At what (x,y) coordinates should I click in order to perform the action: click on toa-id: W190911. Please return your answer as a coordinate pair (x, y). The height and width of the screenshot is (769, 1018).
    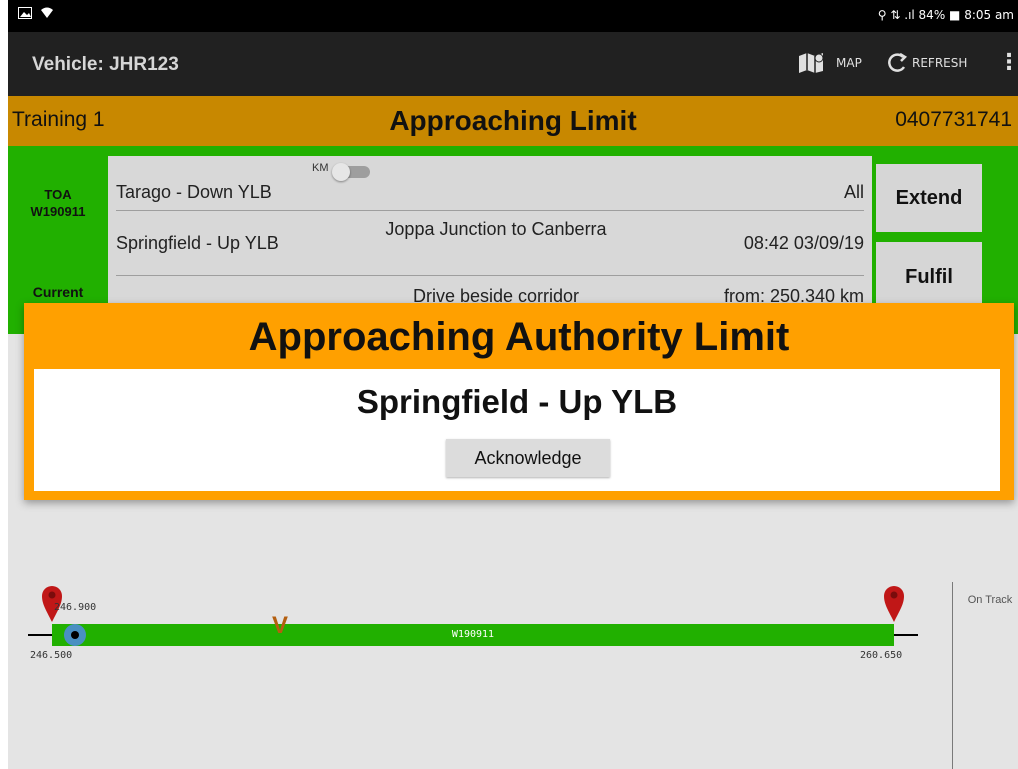
    Looking at the image, I should click on (58, 211).